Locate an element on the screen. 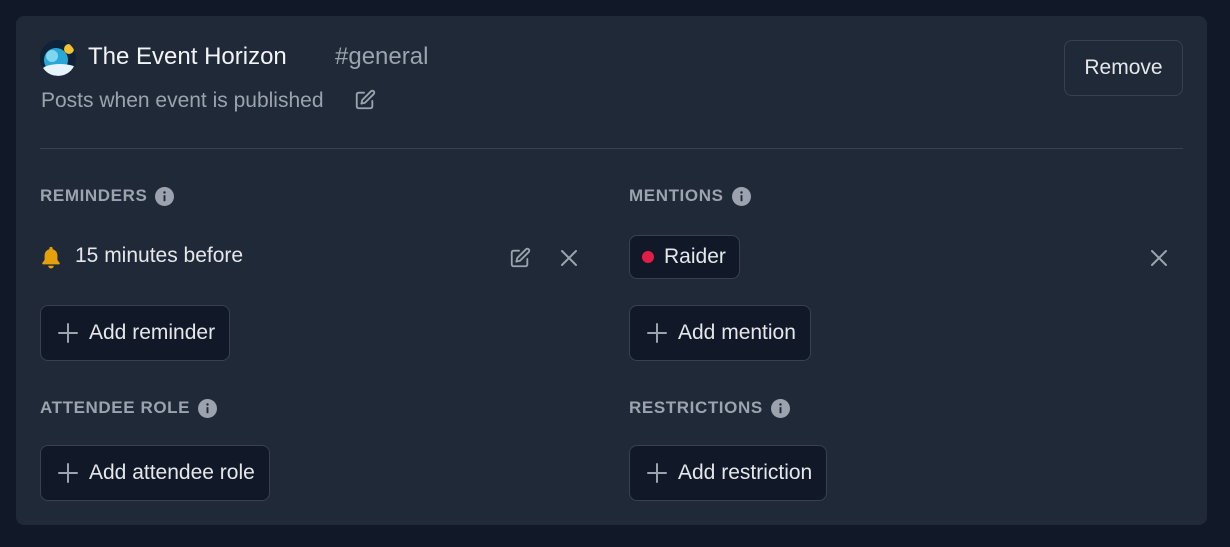 Image resolution: width=1230 pixels, height=547 pixels. mention-label: Raider is located at coordinates (695, 256).